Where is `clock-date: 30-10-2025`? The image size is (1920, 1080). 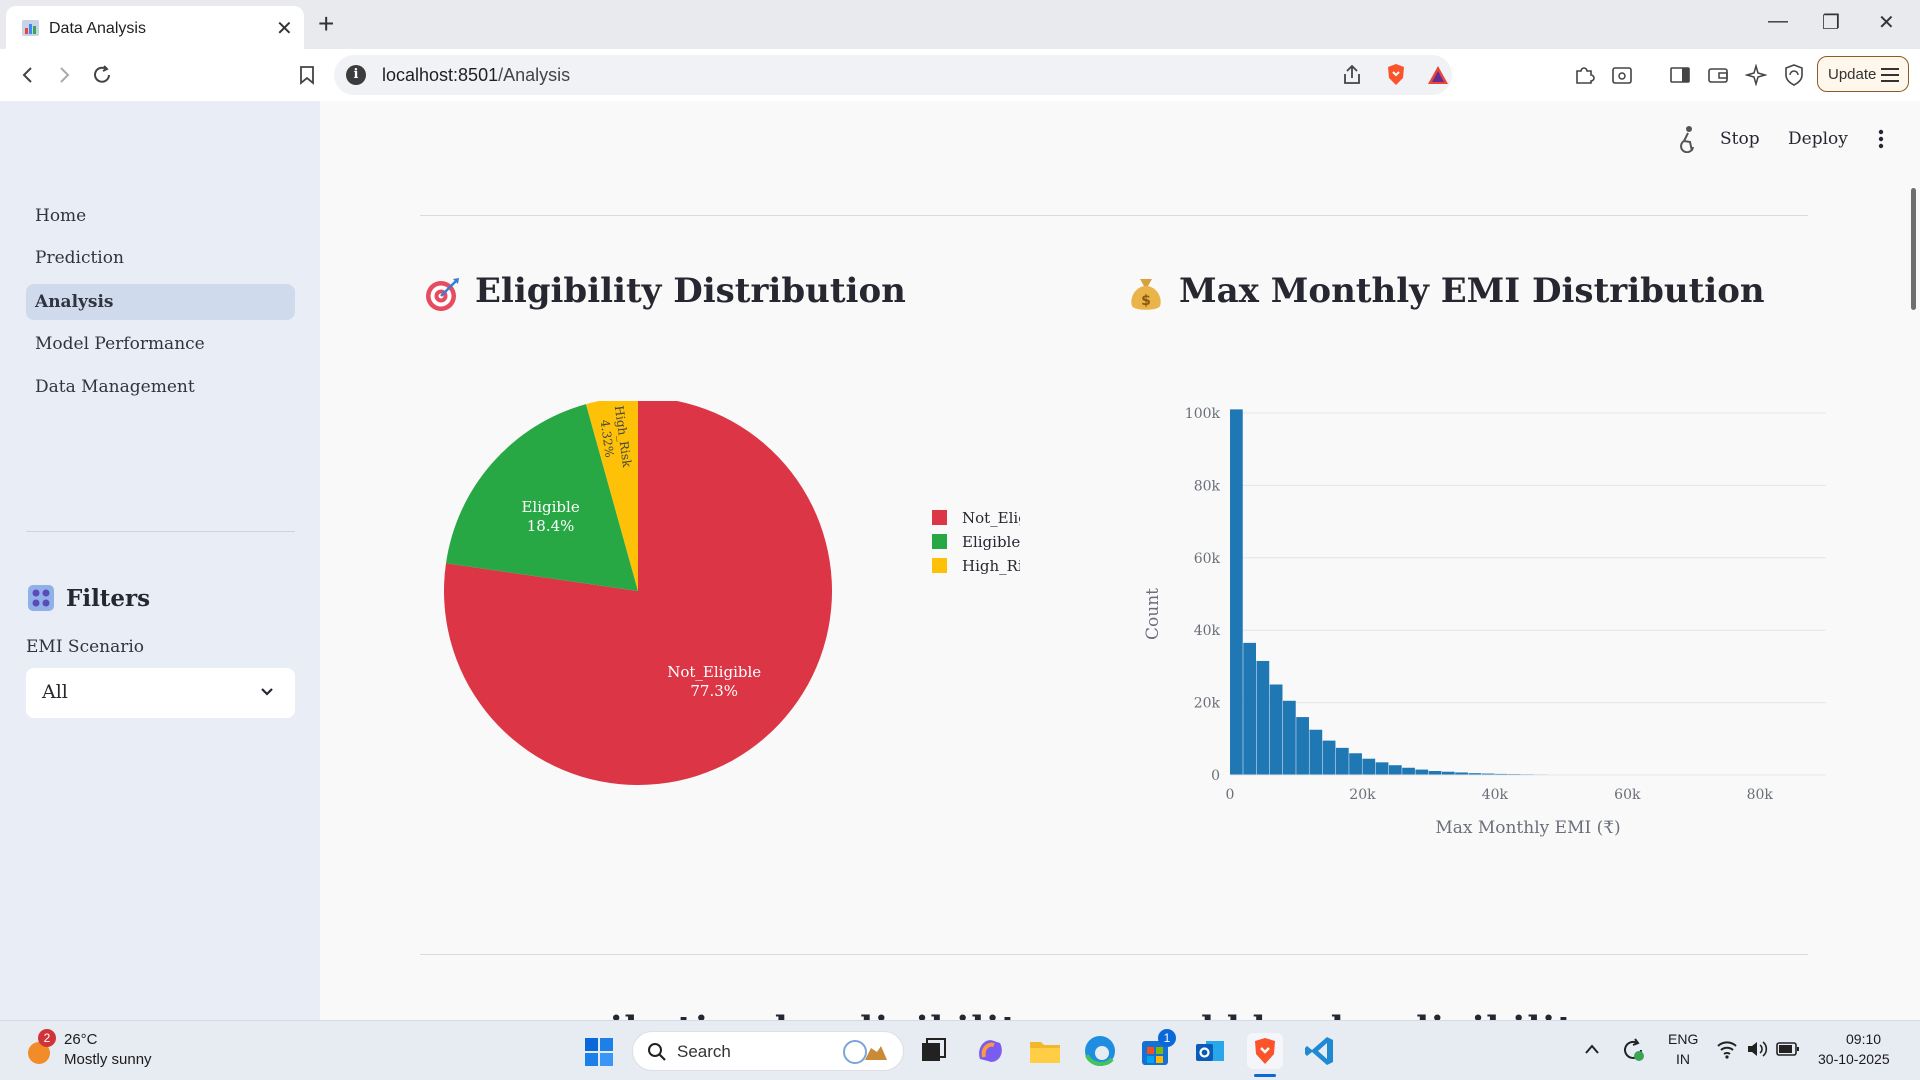
clock-date: 30-10-2025 is located at coordinates (1854, 1059).